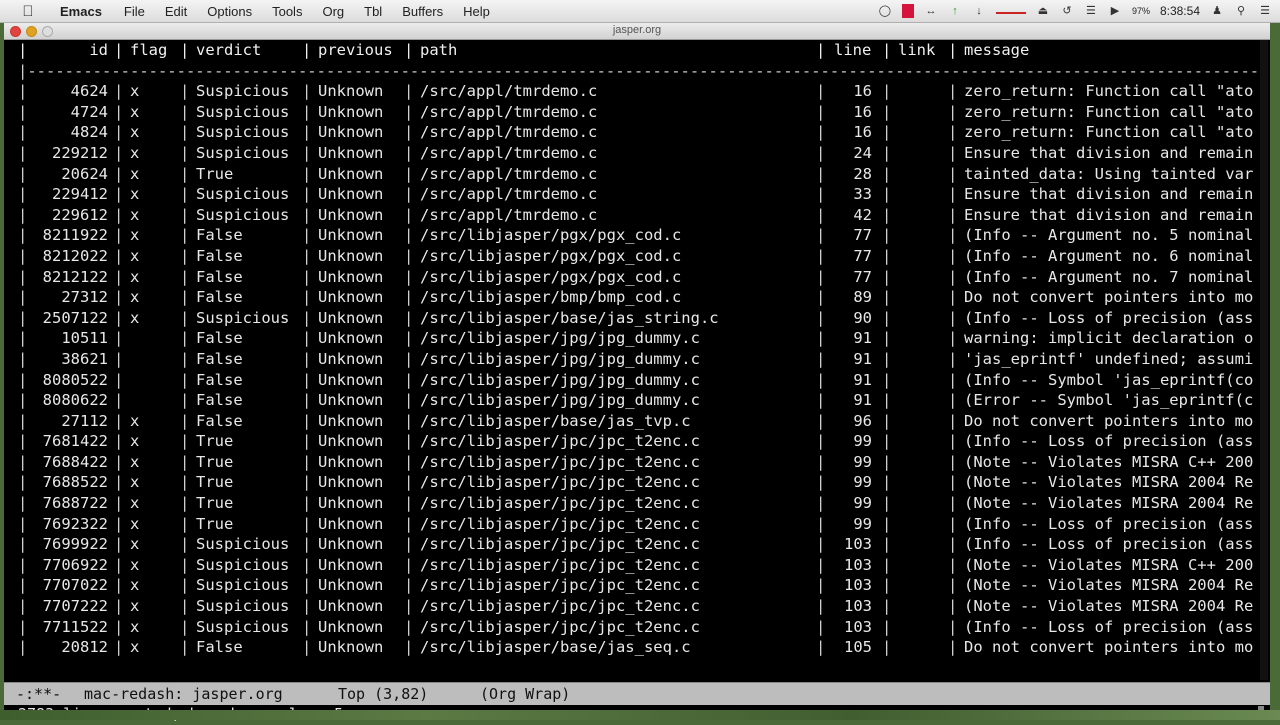 The width and height of the screenshot is (1280, 725). I want to click on cell-id: 20624, so click(63, 174).